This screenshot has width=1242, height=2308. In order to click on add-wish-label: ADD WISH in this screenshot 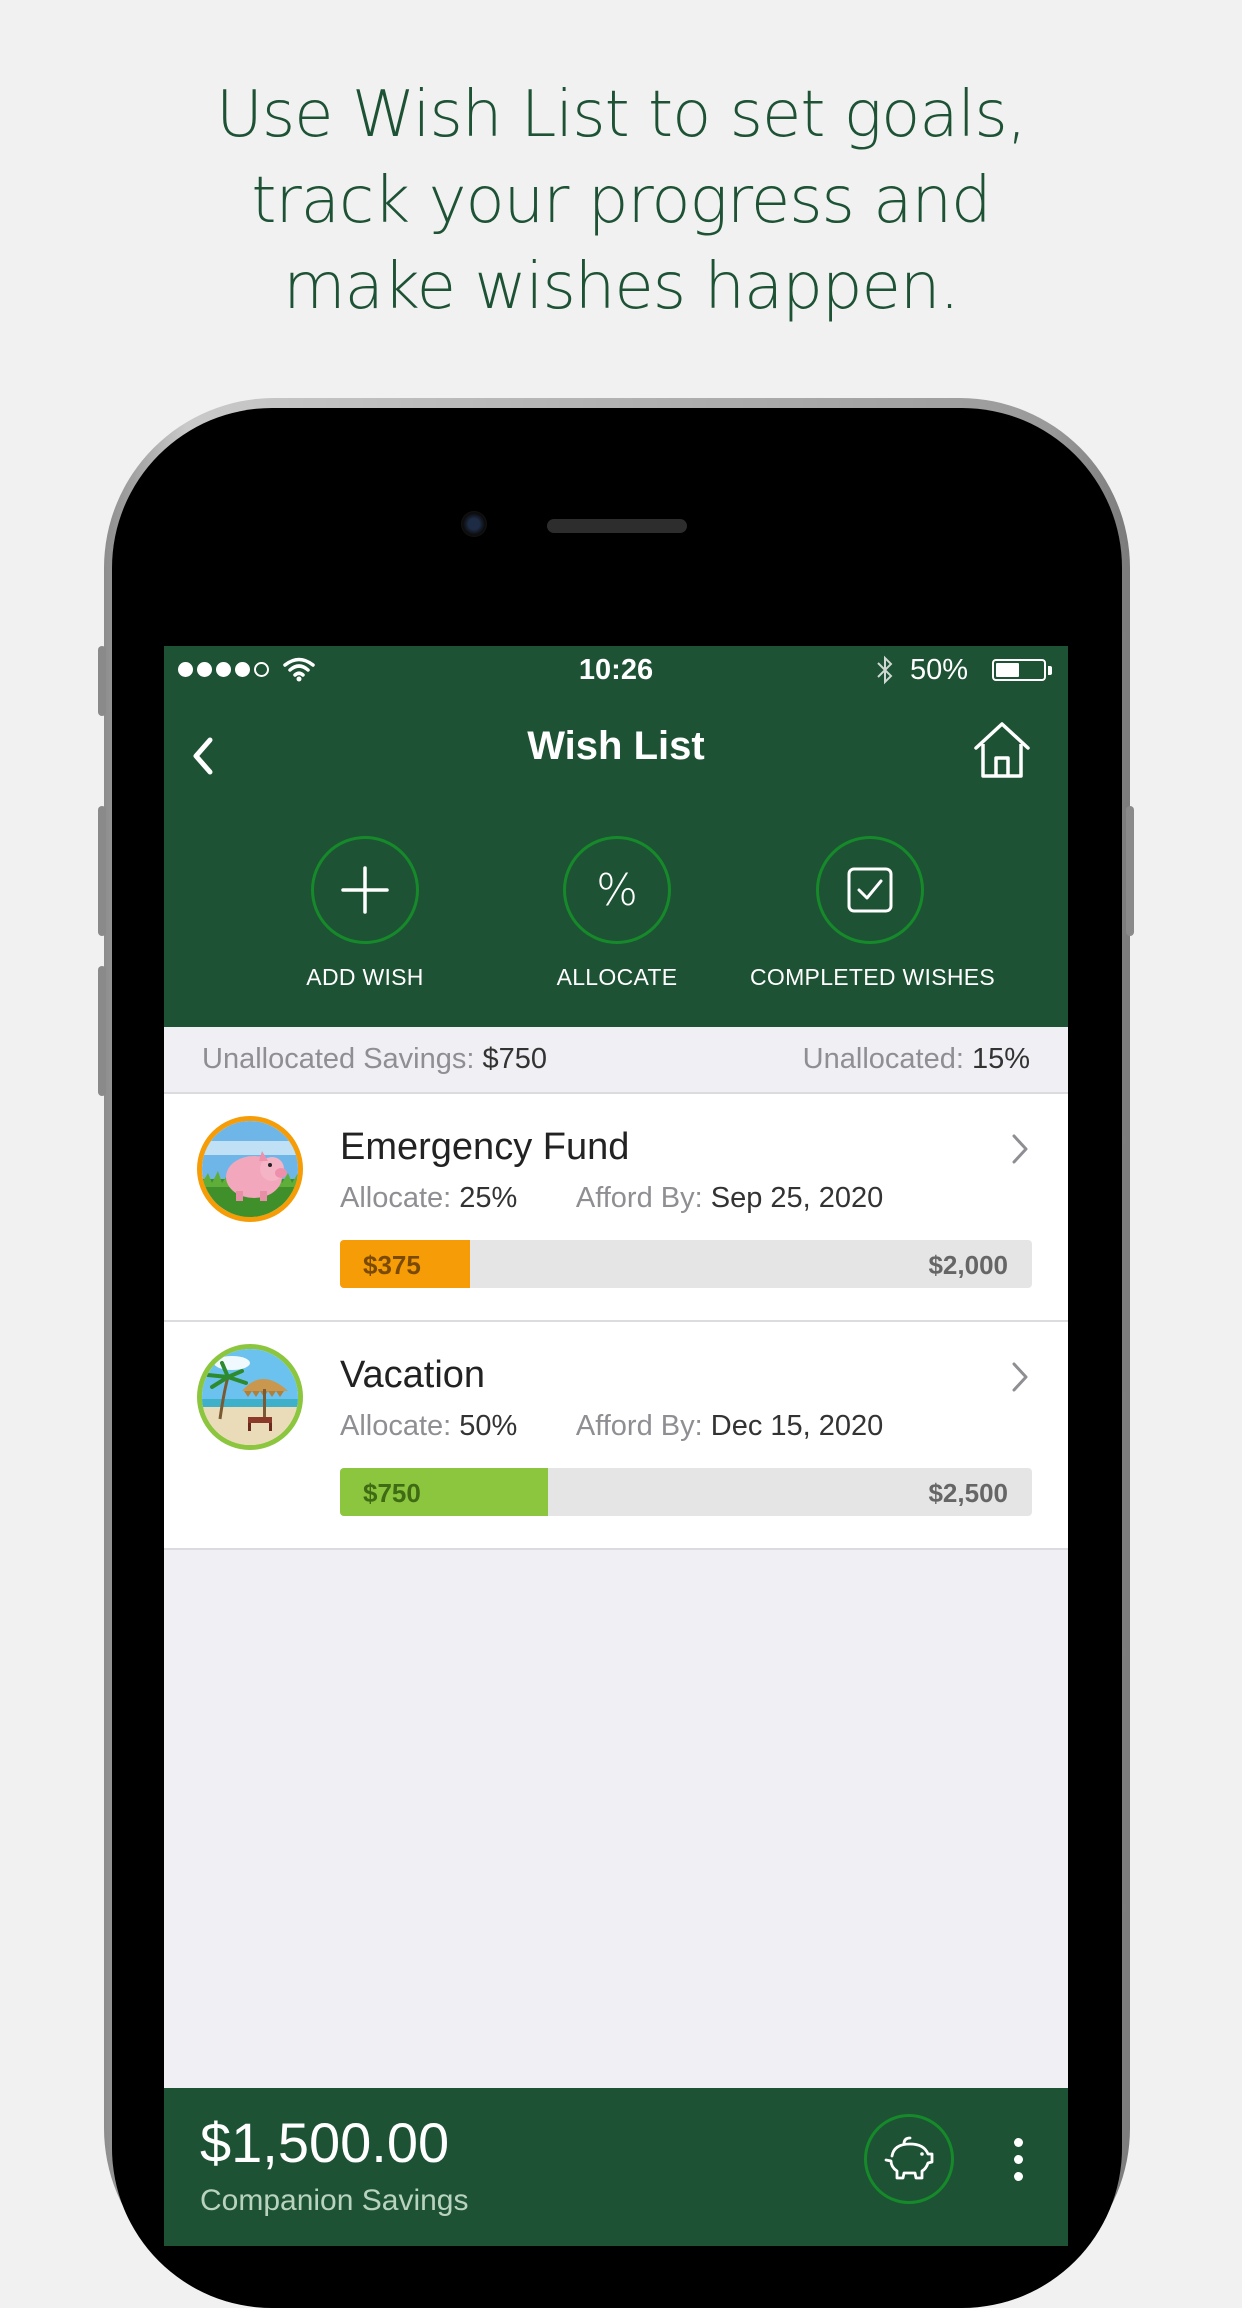, I will do `click(365, 977)`.